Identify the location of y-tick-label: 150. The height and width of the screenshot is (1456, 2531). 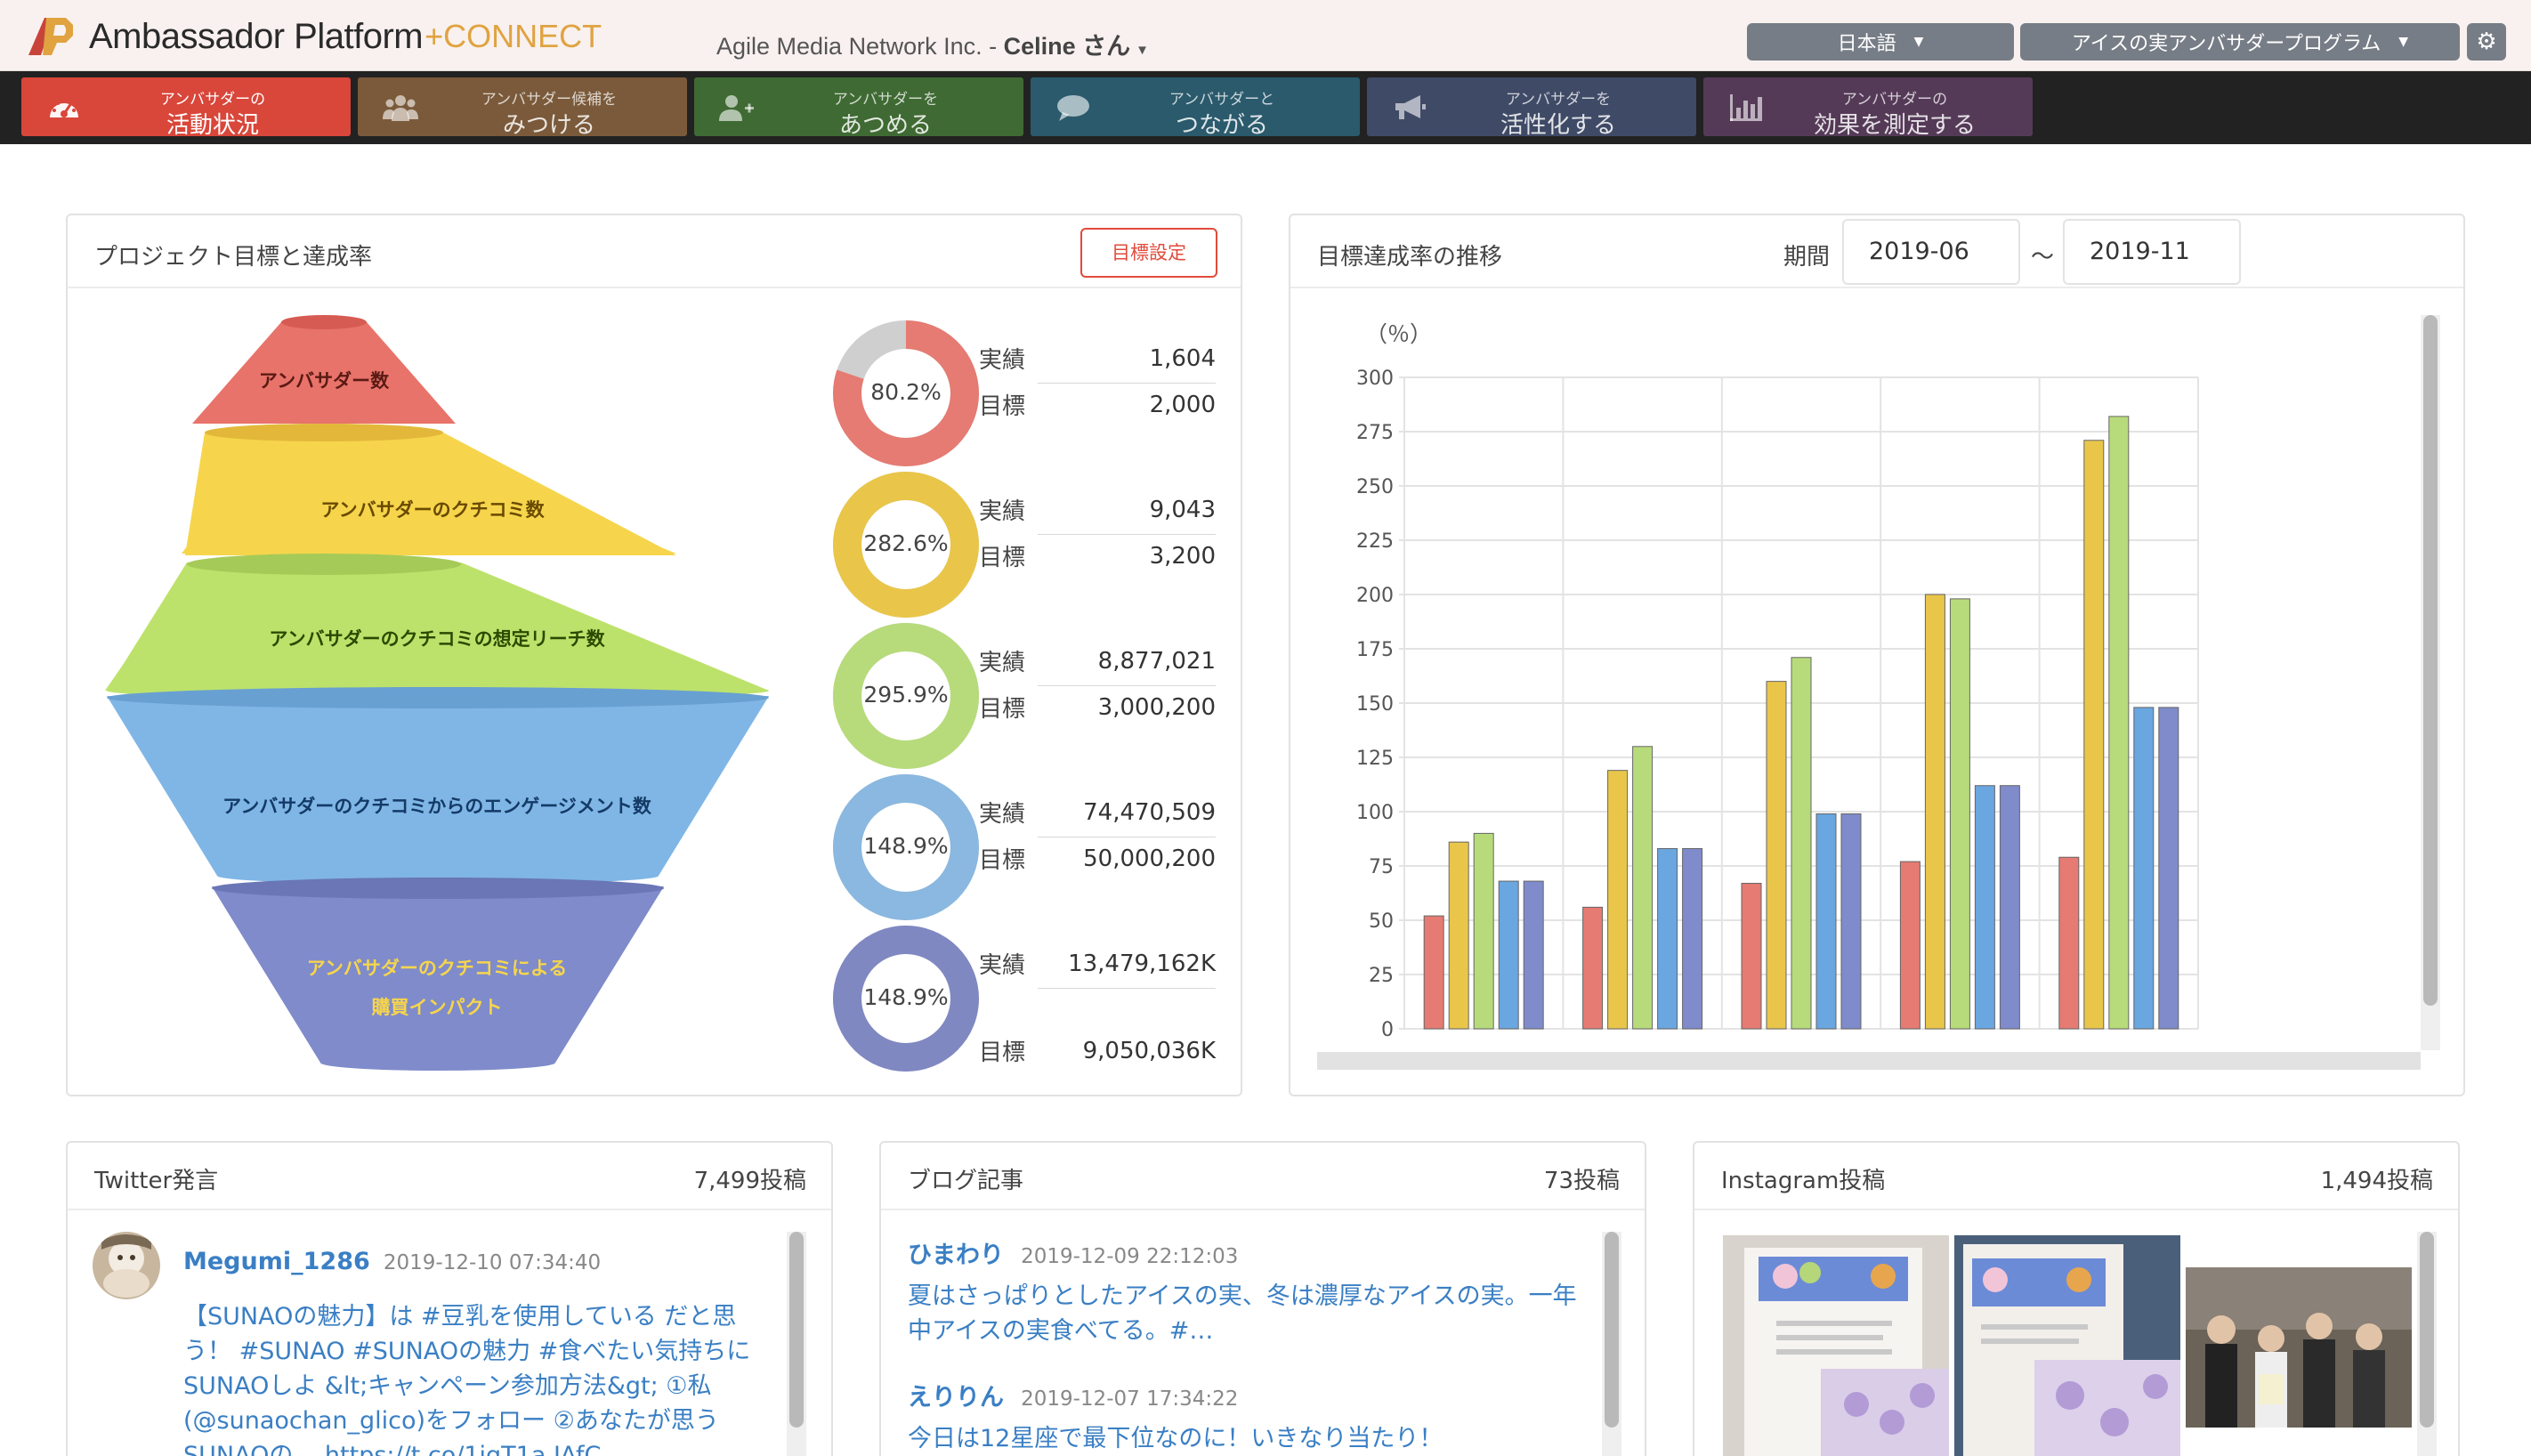
(1375, 704).